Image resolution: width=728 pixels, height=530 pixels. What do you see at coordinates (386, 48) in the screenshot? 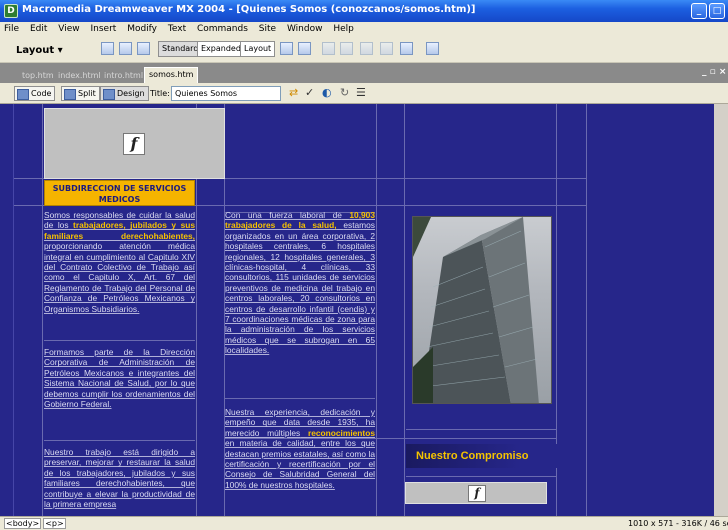
I see `insert-column-icon` at bounding box center [386, 48].